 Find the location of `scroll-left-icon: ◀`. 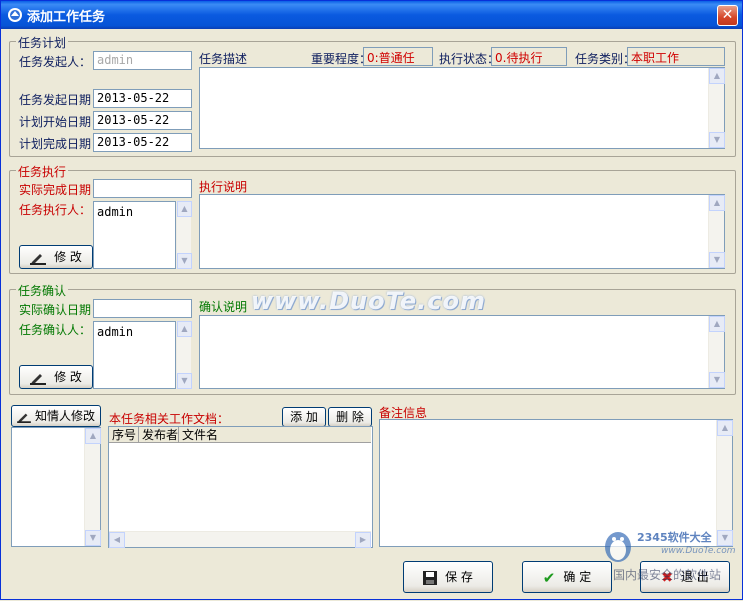

scroll-left-icon: ◀ is located at coordinates (117, 540).